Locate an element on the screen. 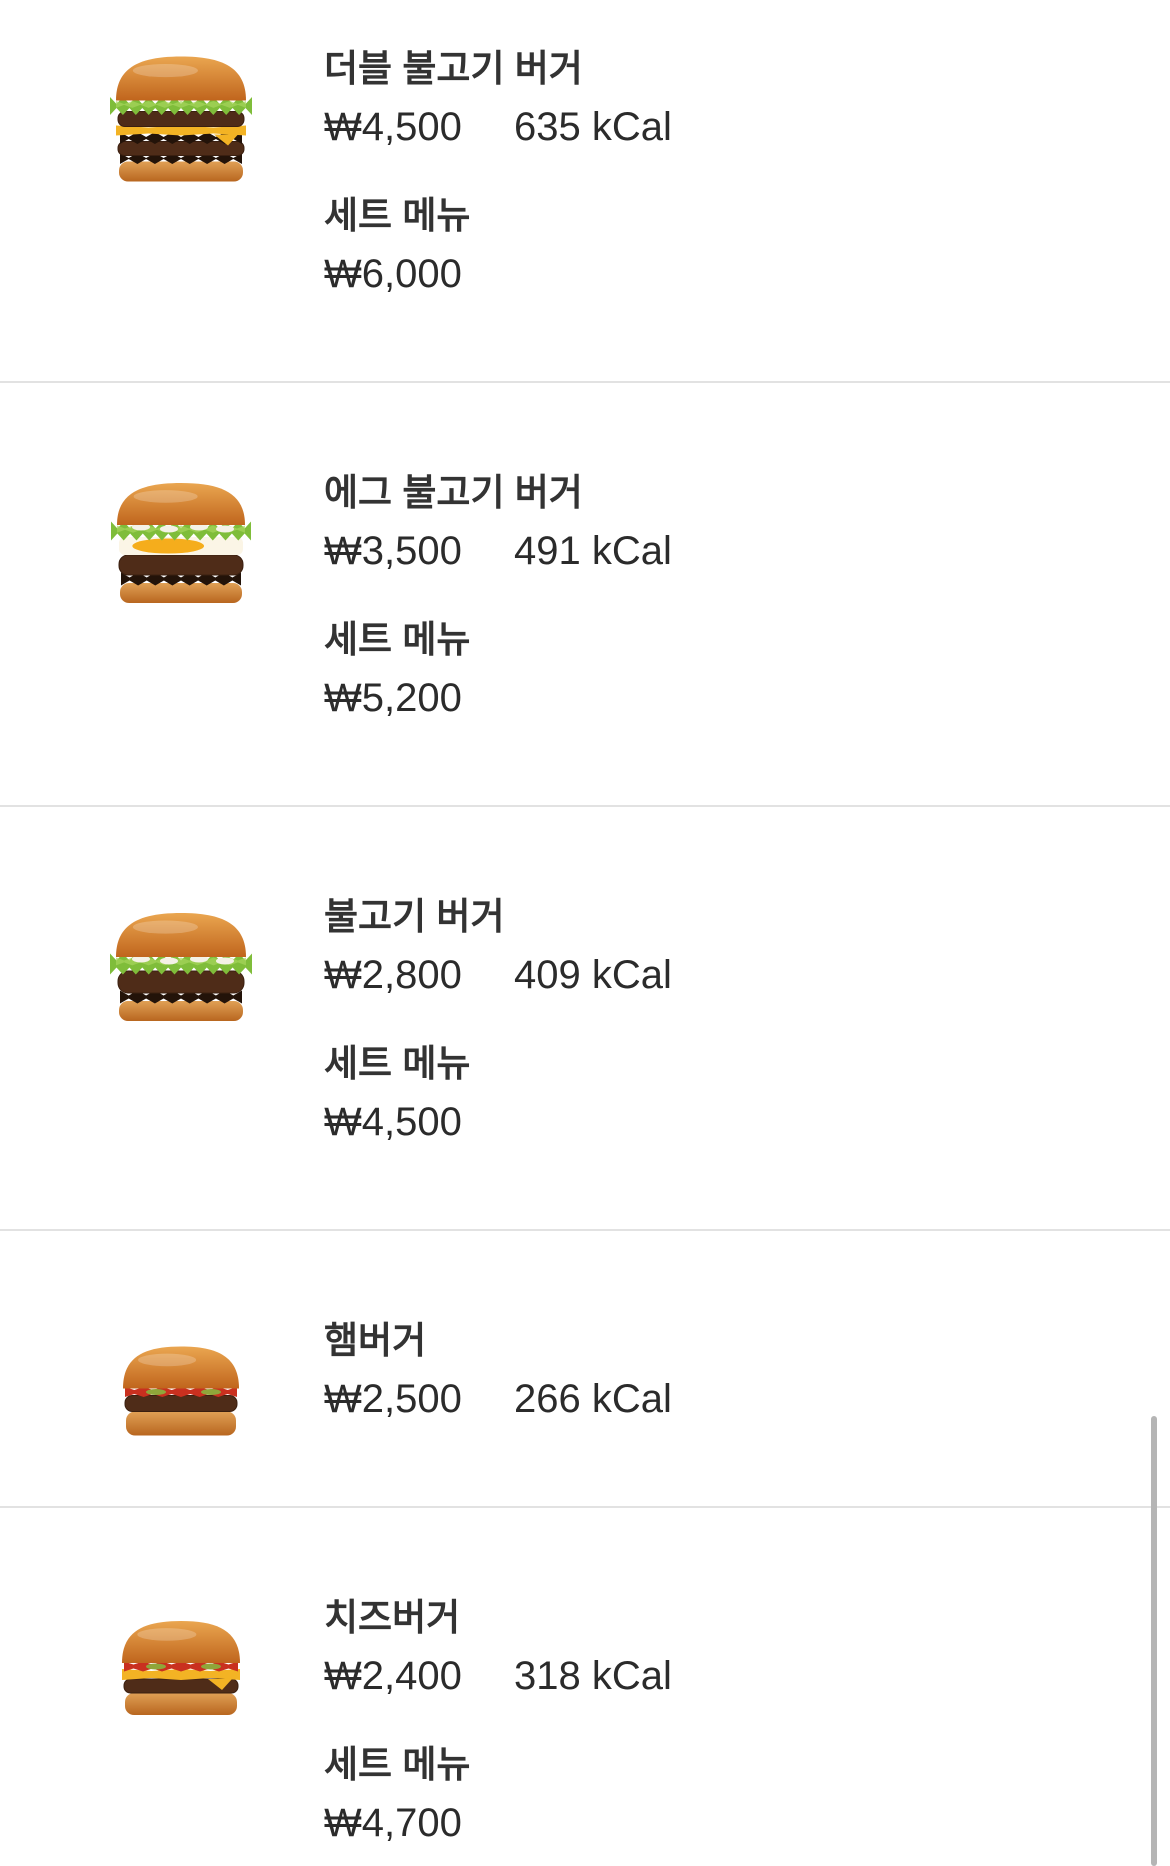  set-menu-block: 세트 메뉴 ₩4,700 is located at coordinates (747, 1794).